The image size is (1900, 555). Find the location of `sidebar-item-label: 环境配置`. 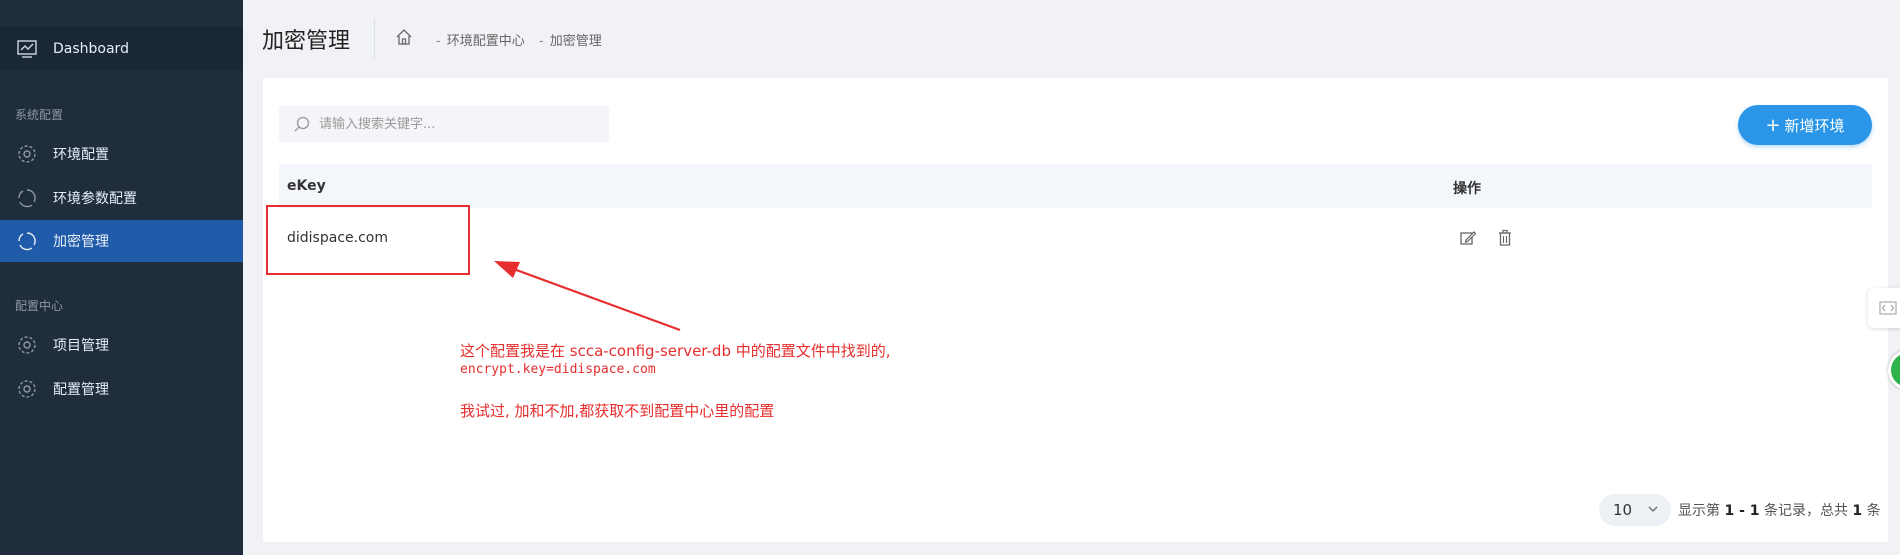

sidebar-item-label: 环境配置 is located at coordinates (81, 155).